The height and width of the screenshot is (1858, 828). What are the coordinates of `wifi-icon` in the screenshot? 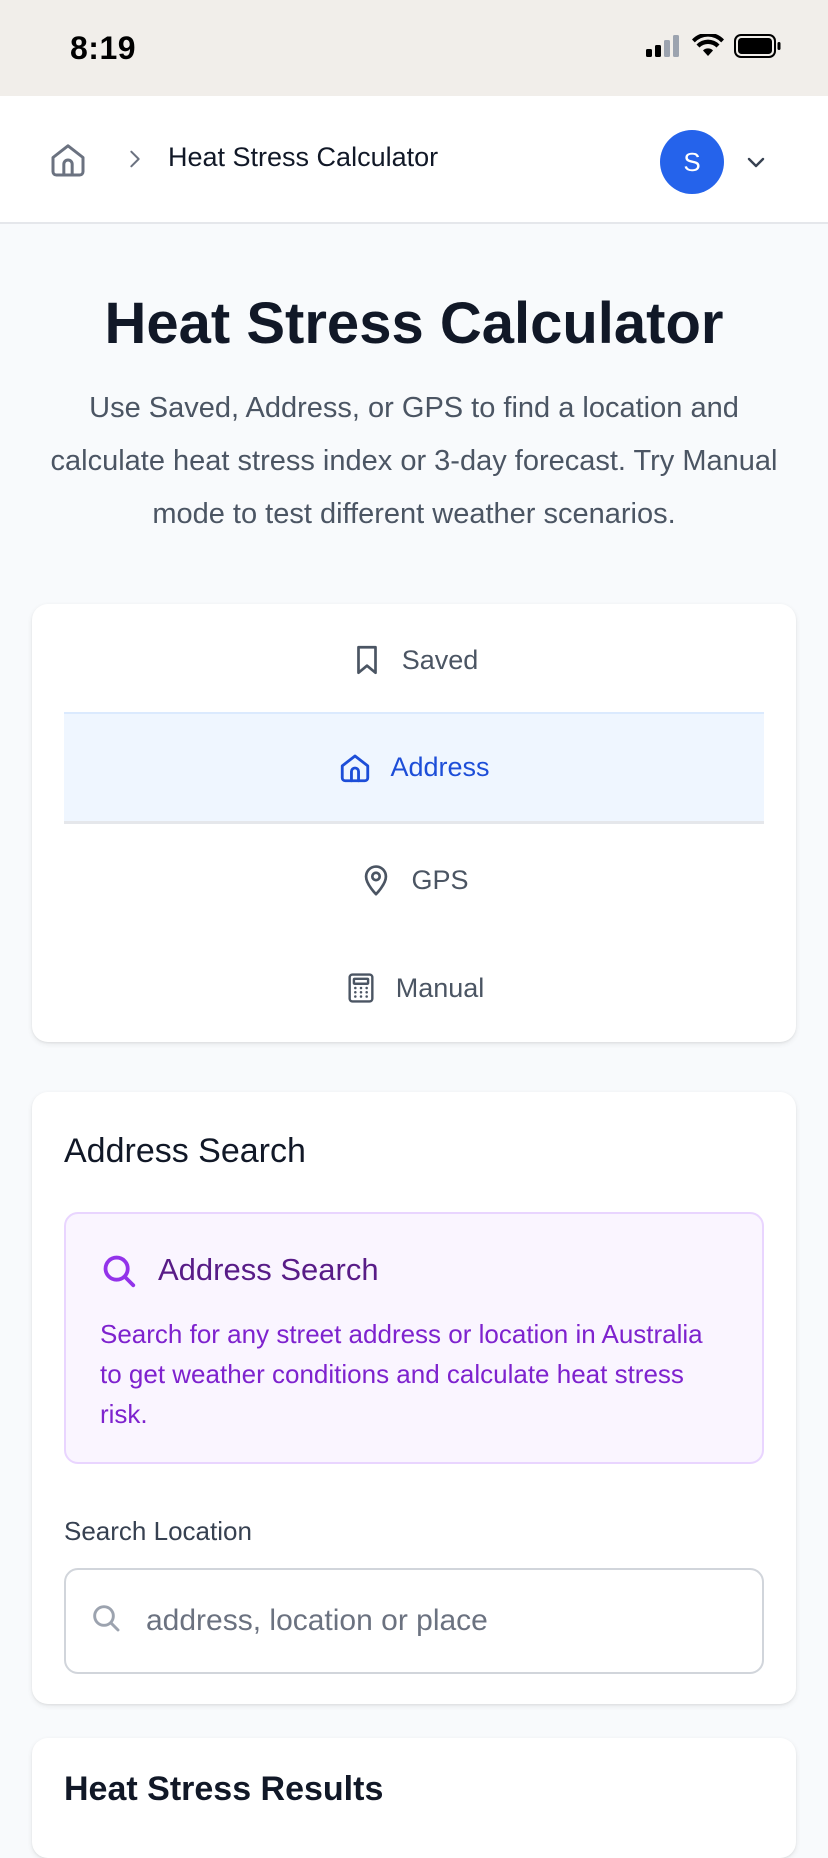 It's located at (708, 45).